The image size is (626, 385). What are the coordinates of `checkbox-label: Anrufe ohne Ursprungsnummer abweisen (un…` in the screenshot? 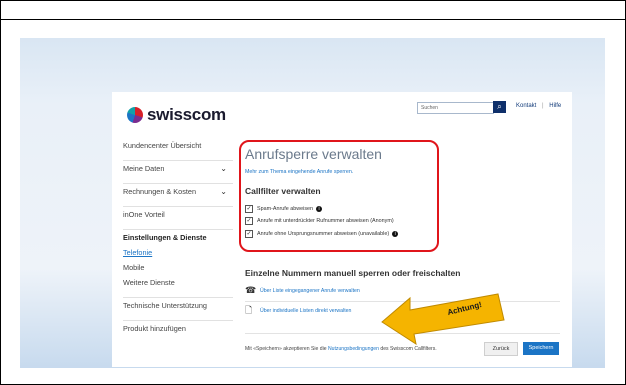 It's located at (323, 234).